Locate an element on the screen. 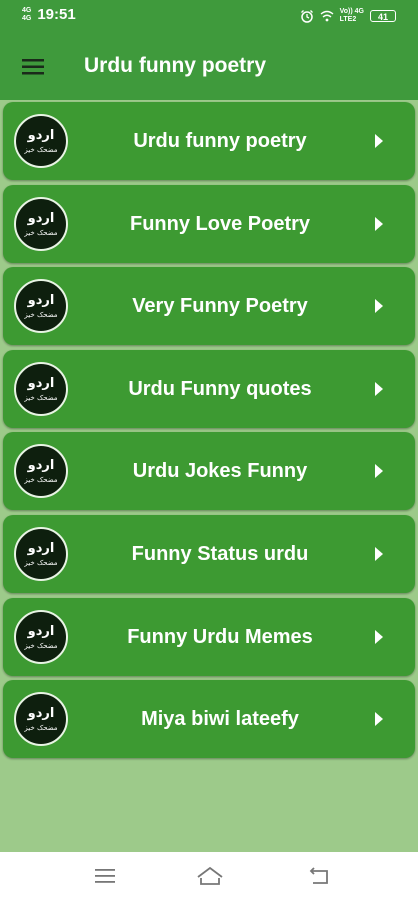 The height and width of the screenshot is (900, 418). menu-item-card: اردو مضحک خیز Urdu Funny quotes is located at coordinates (209, 388).